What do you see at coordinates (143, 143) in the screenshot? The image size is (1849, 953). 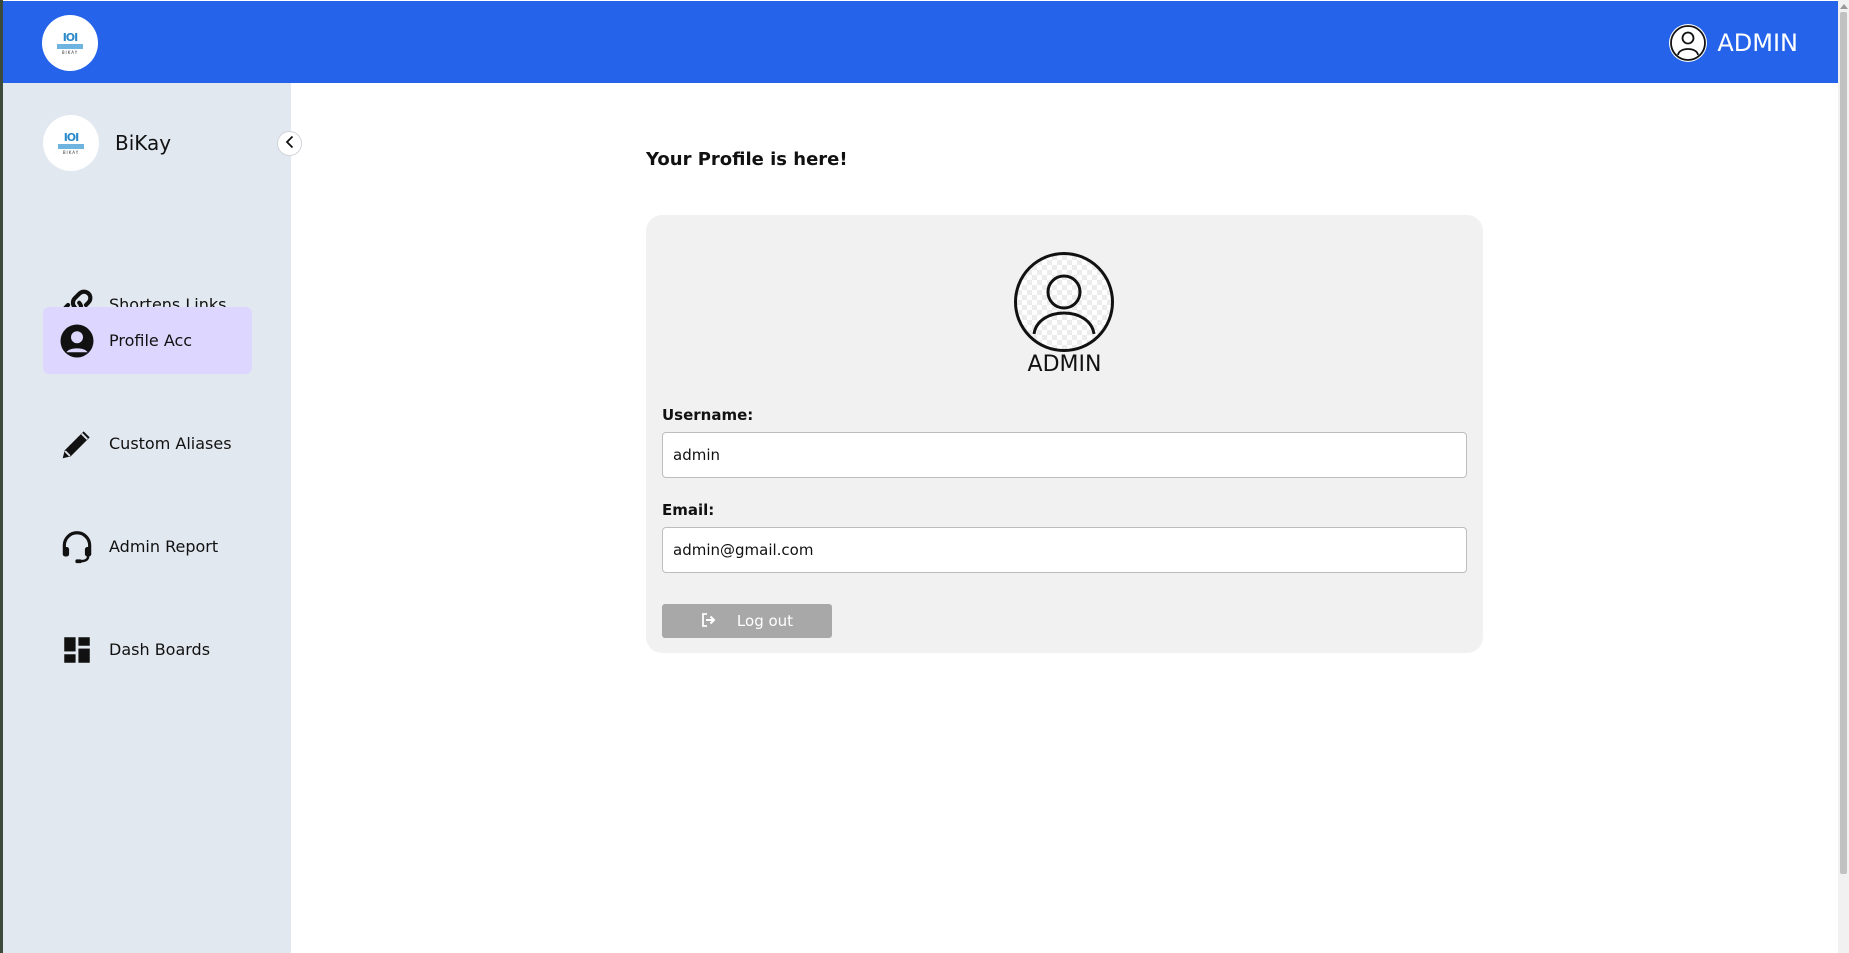 I see `brand-name: BiKay` at bounding box center [143, 143].